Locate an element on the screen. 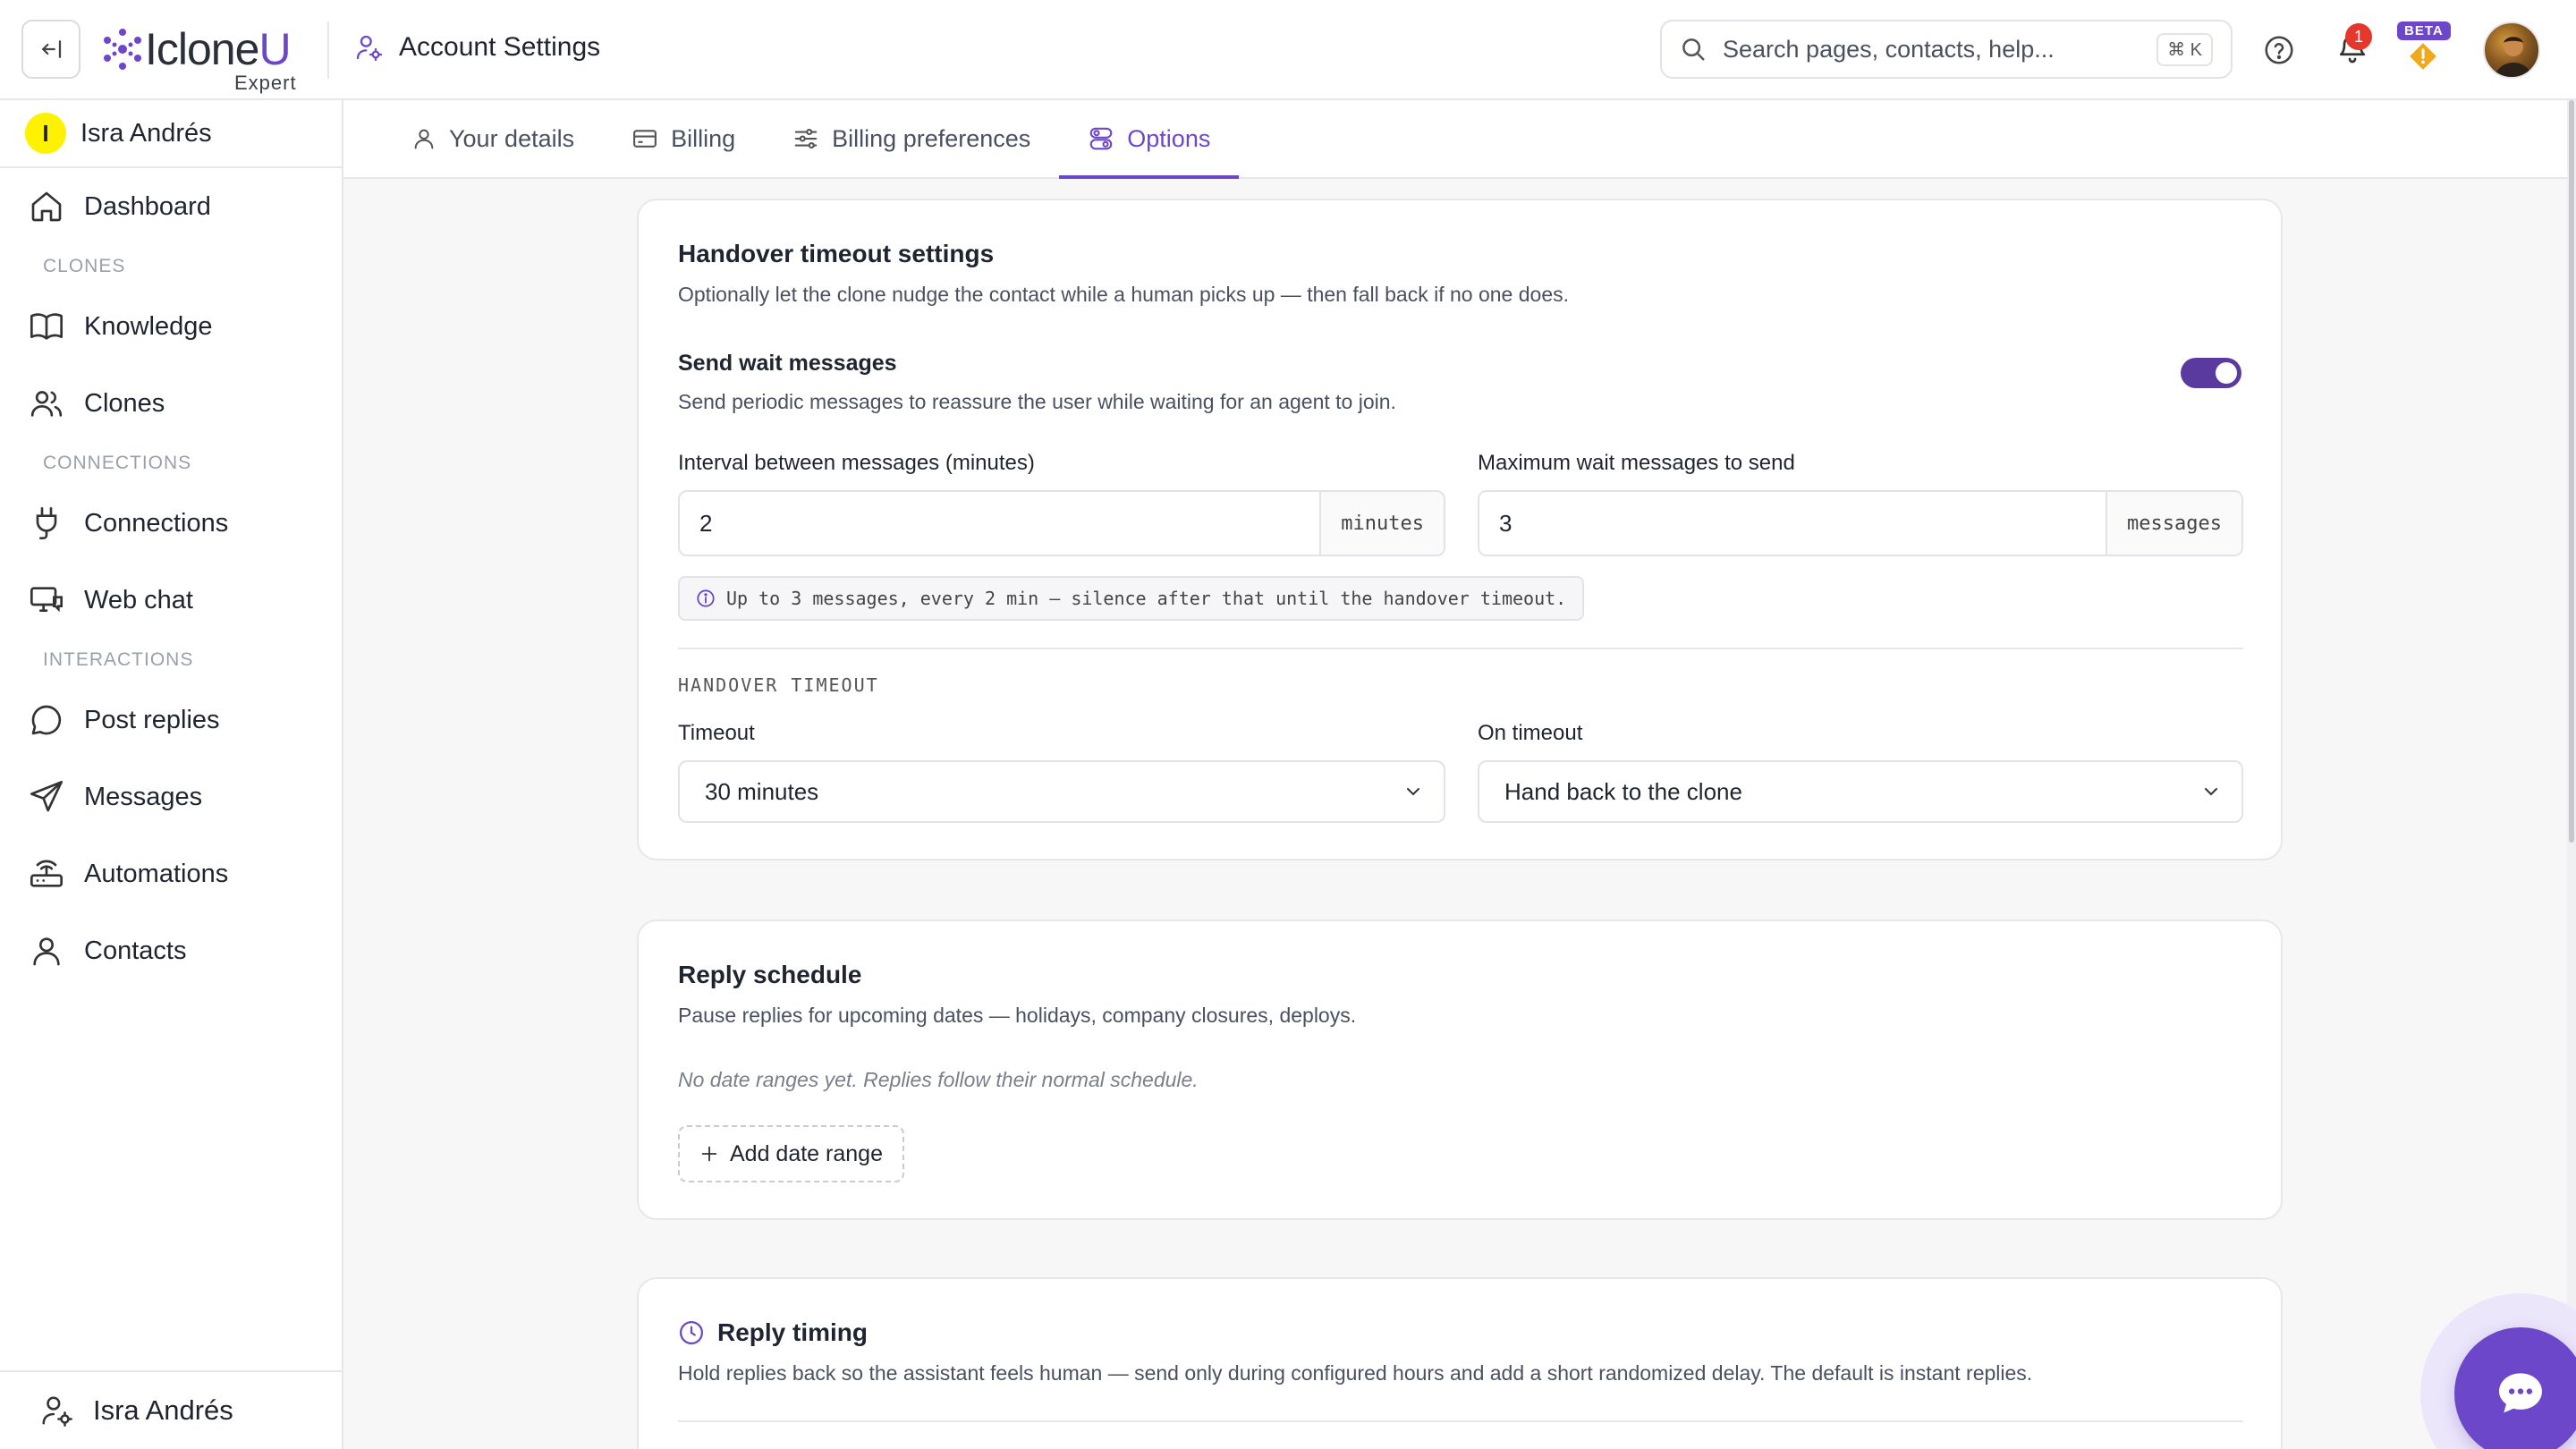  tab-label: Billing preferences is located at coordinates (931, 138).